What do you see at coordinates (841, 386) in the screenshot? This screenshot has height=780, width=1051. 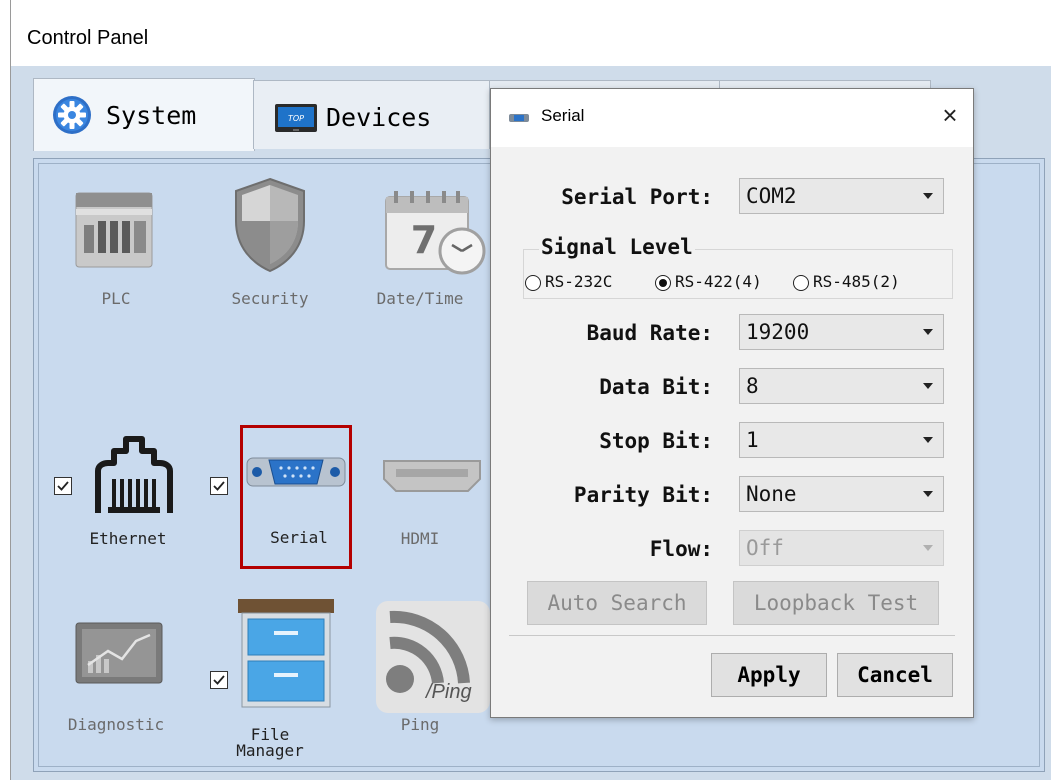 I see `data-bit-select: 8` at bounding box center [841, 386].